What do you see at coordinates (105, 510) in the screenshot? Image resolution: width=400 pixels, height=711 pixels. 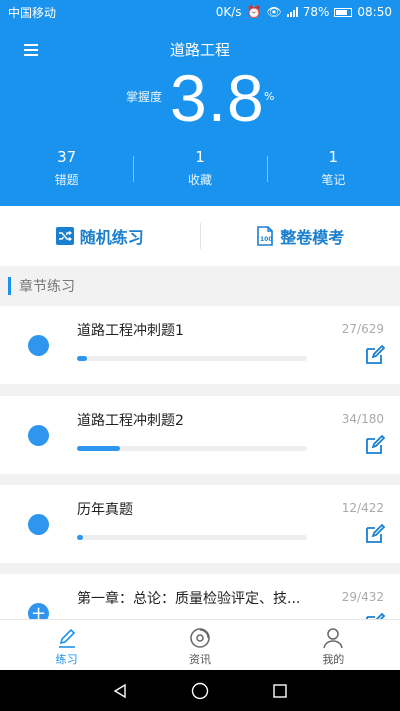 I see `chapter-title: 历年真题` at bounding box center [105, 510].